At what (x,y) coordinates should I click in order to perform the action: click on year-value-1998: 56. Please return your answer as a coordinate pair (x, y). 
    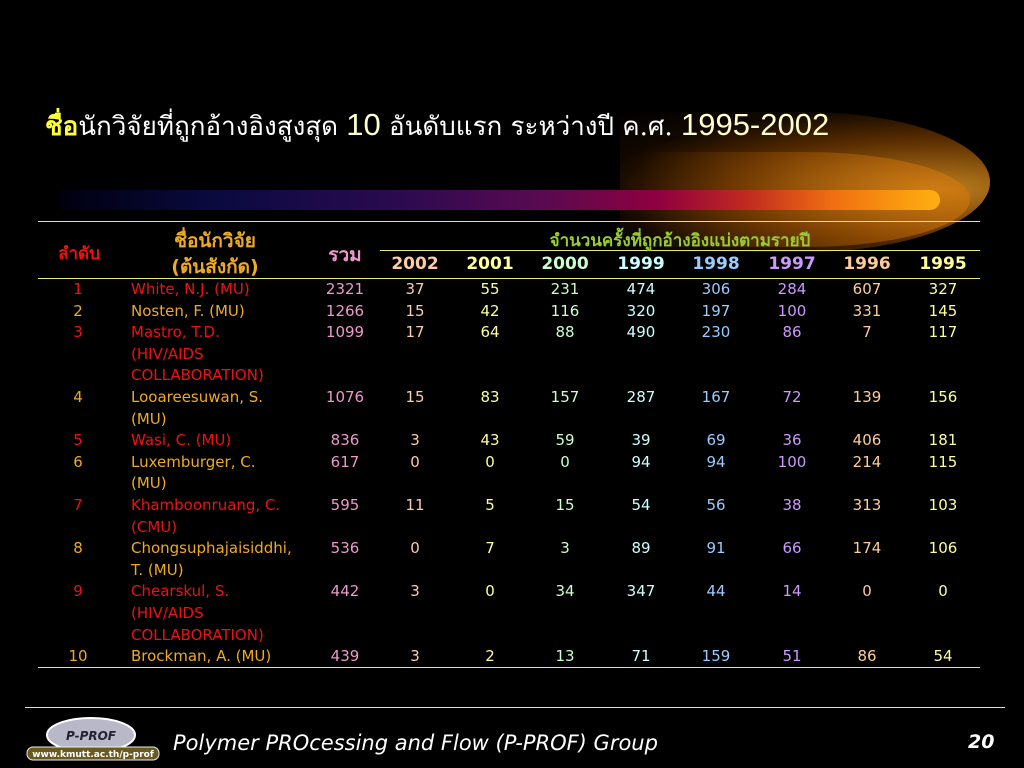
    Looking at the image, I should click on (716, 505).